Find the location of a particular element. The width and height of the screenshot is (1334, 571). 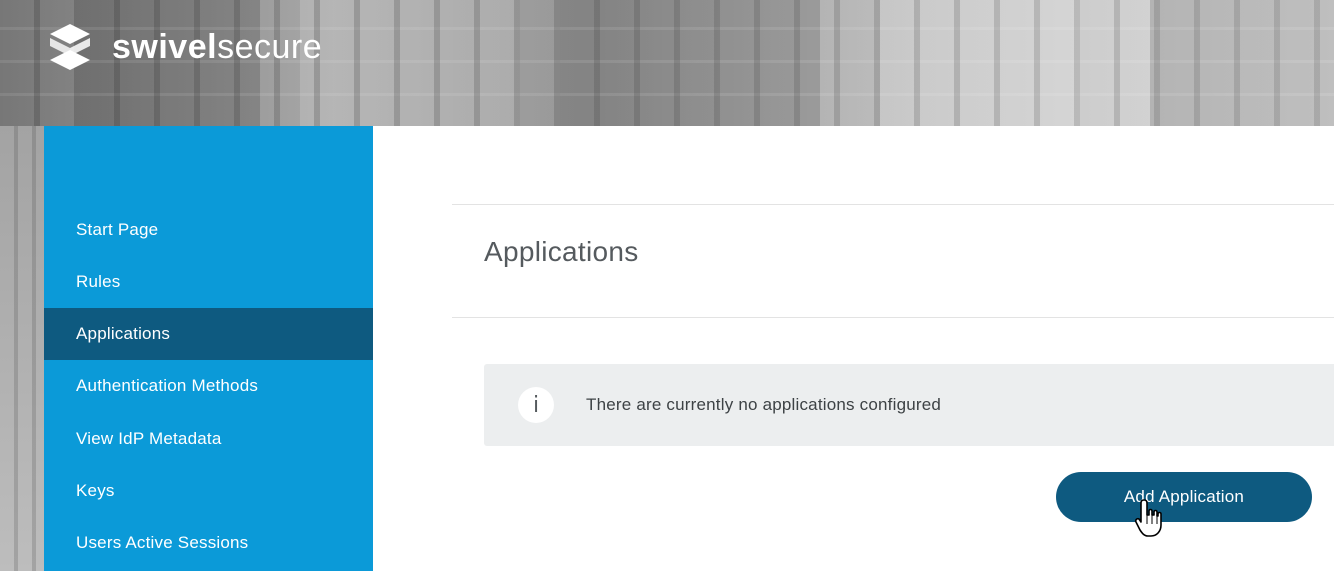

brand-name: swivelsecure is located at coordinates (217, 47).